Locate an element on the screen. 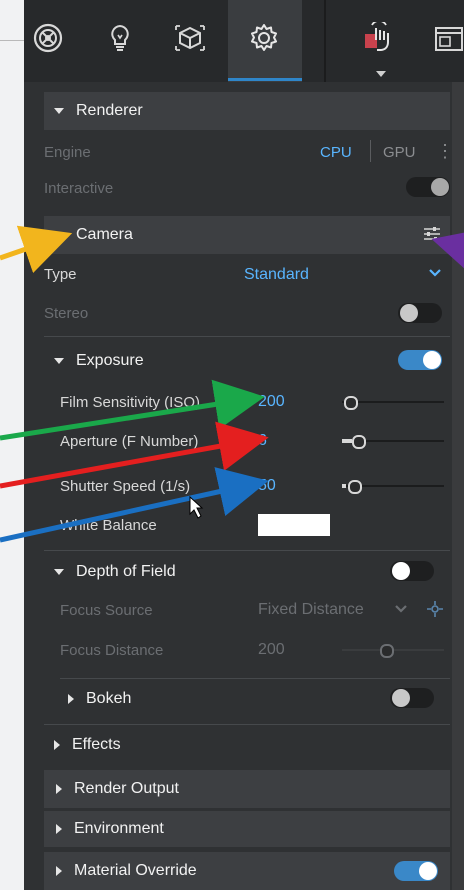 The width and height of the screenshot is (464, 890). shutter-label: Shutter Speed (1/s) is located at coordinates (125, 486).